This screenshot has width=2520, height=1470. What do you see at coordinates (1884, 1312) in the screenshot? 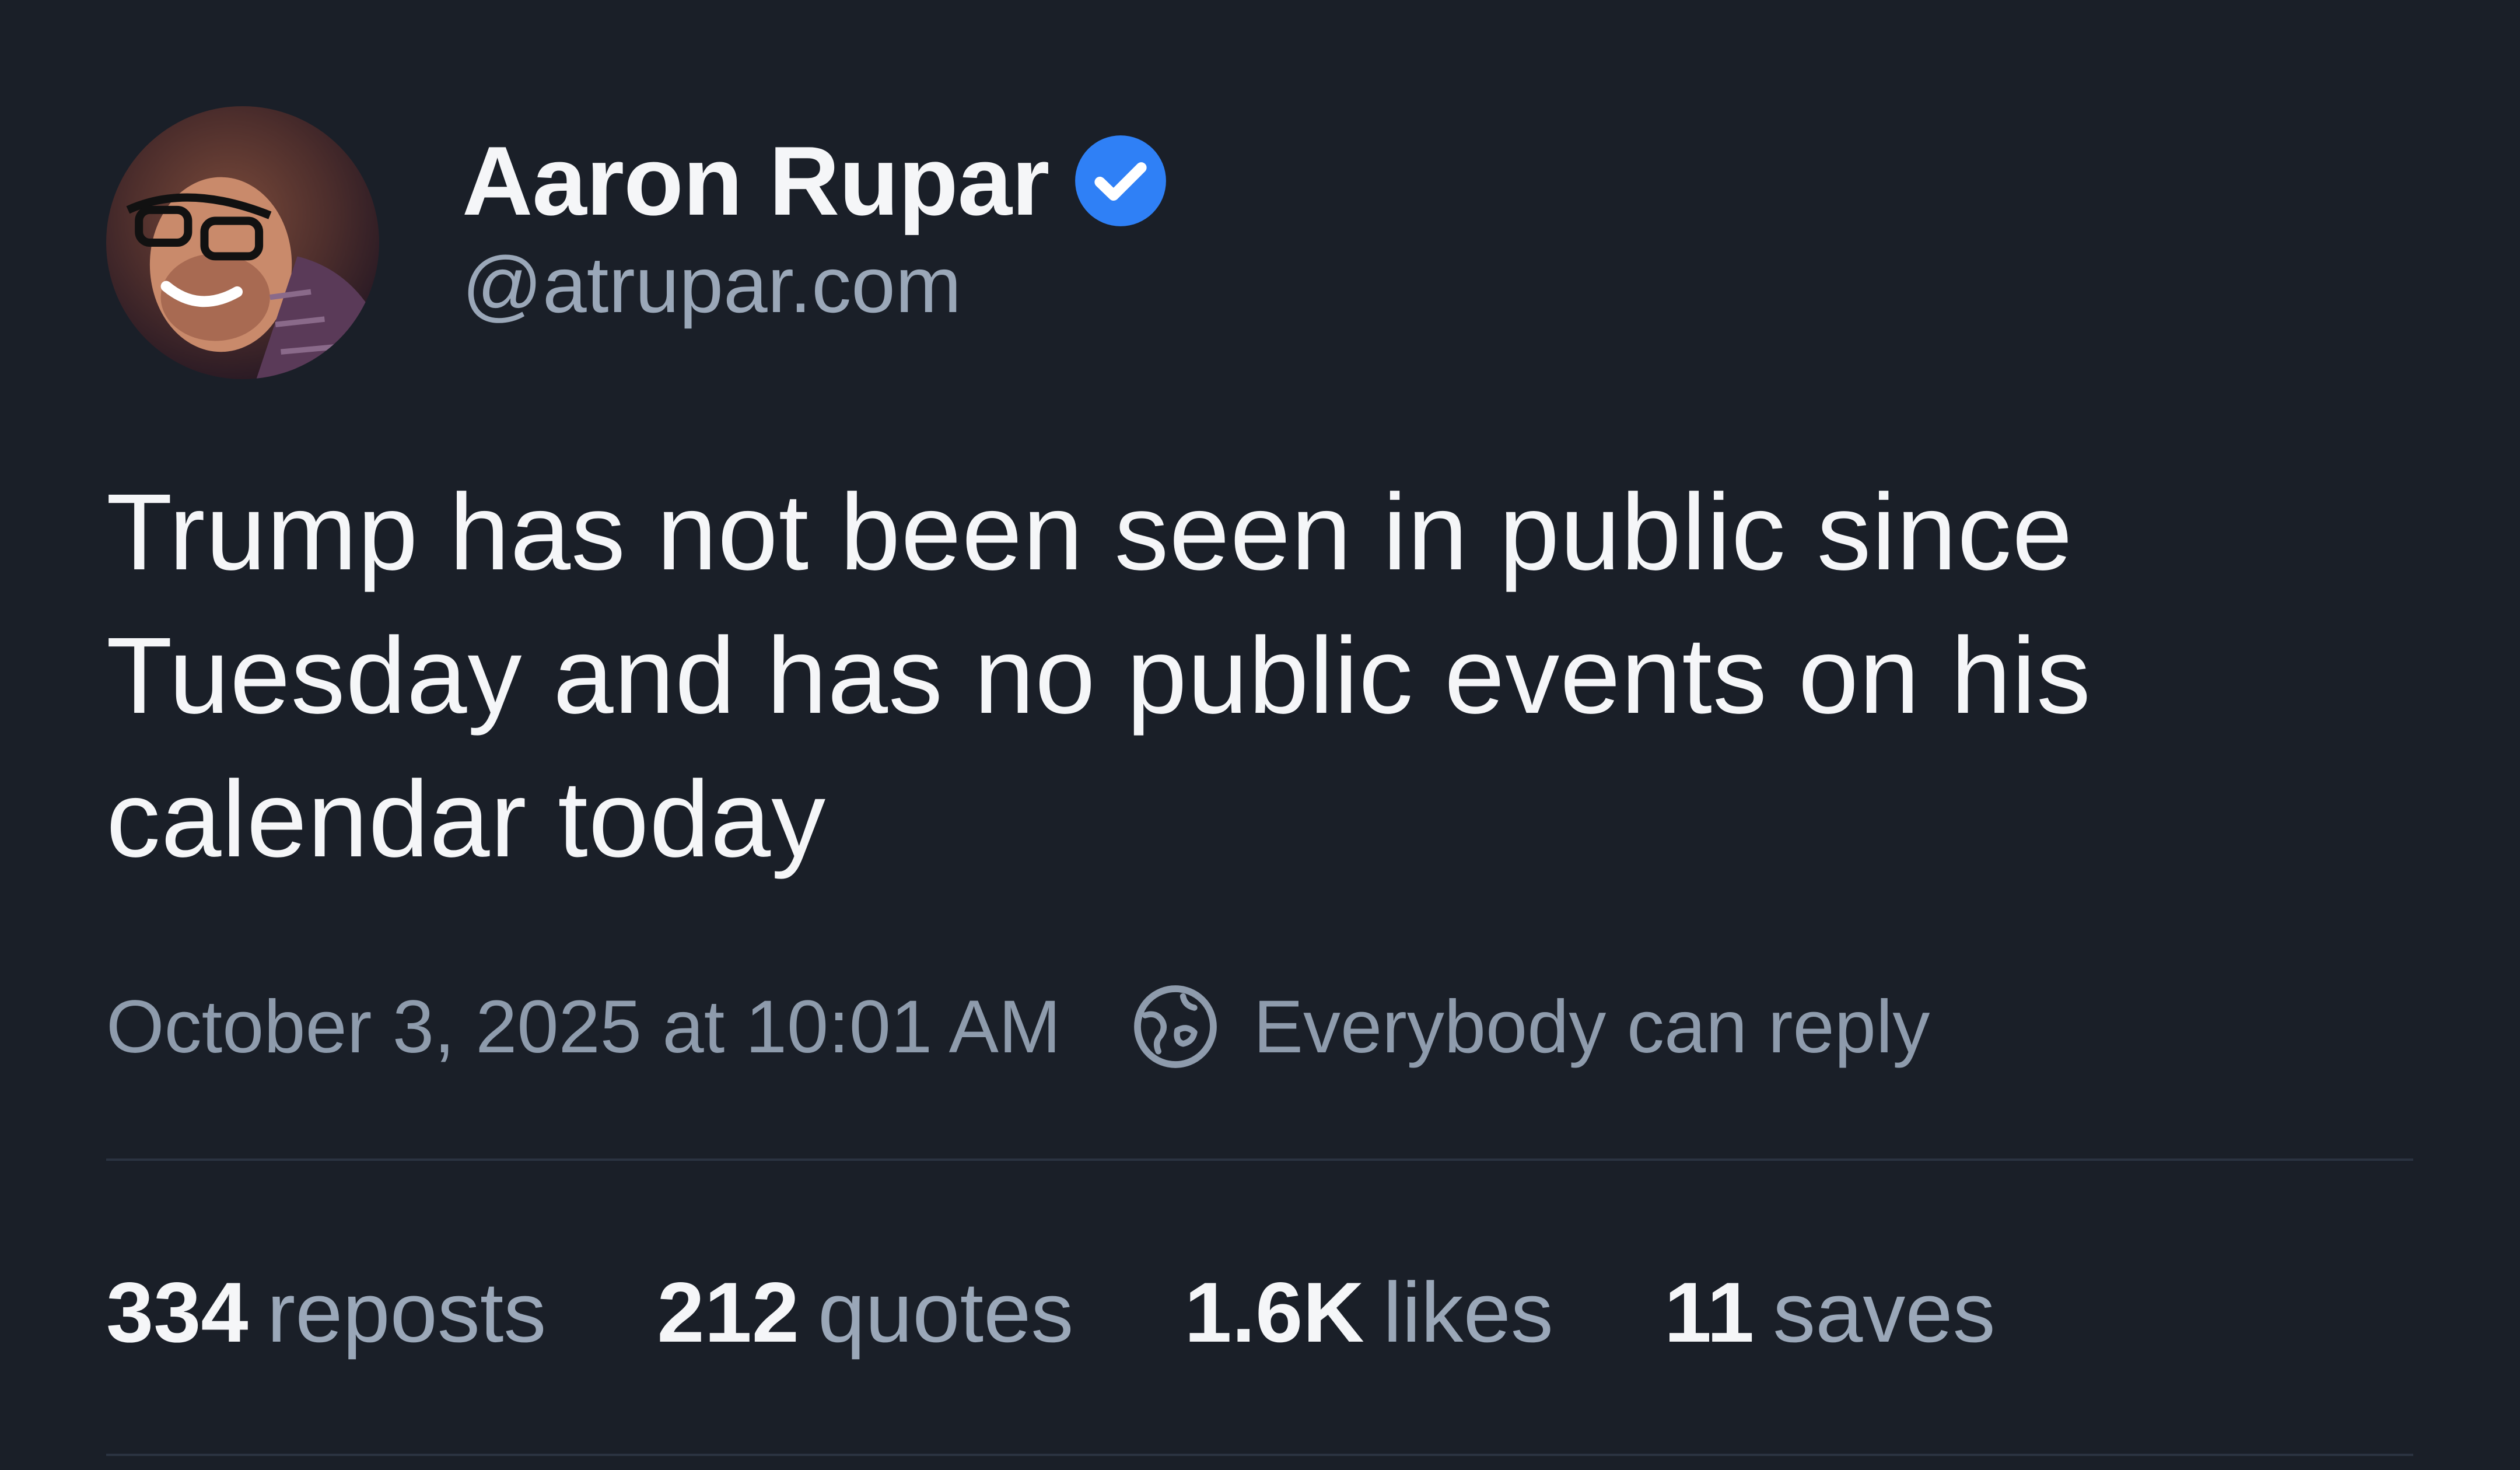
I see `stat-label: saves` at bounding box center [1884, 1312].